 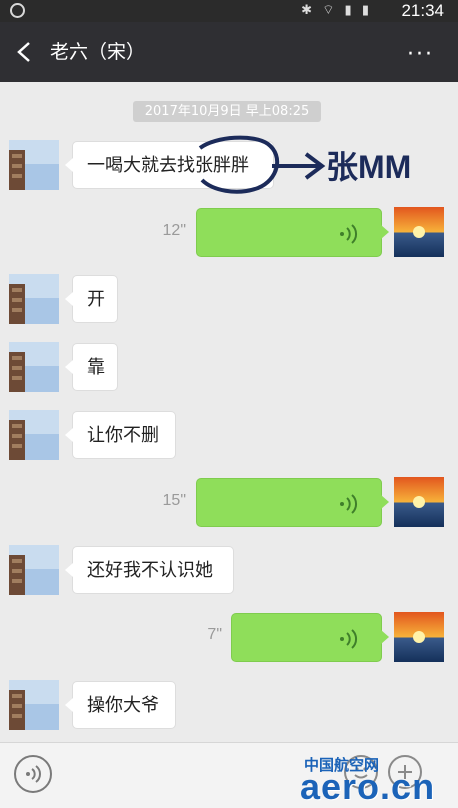 I want to click on status-icons: ✱ ⌔ ▮ ▮, so click(x=336, y=10).